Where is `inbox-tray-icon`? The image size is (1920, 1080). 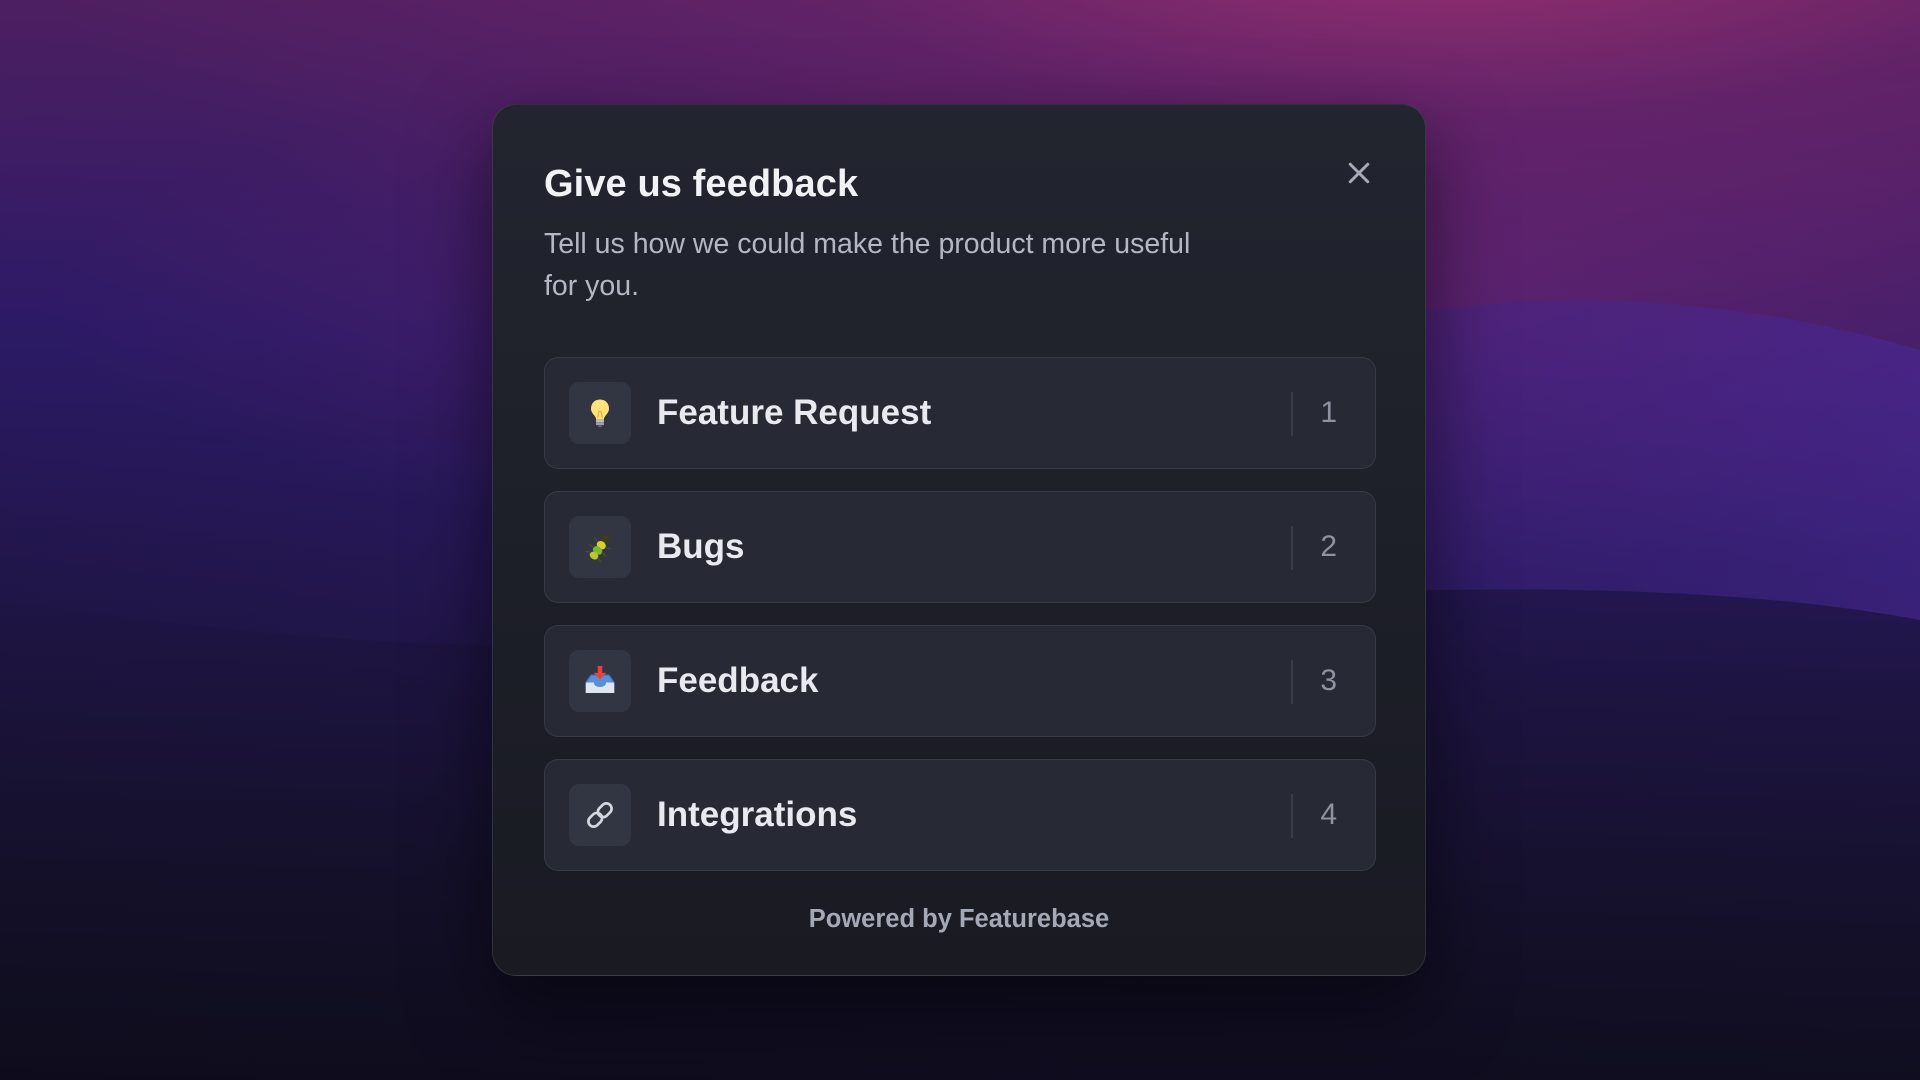 inbox-tray-icon is located at coordinates (600, 681).